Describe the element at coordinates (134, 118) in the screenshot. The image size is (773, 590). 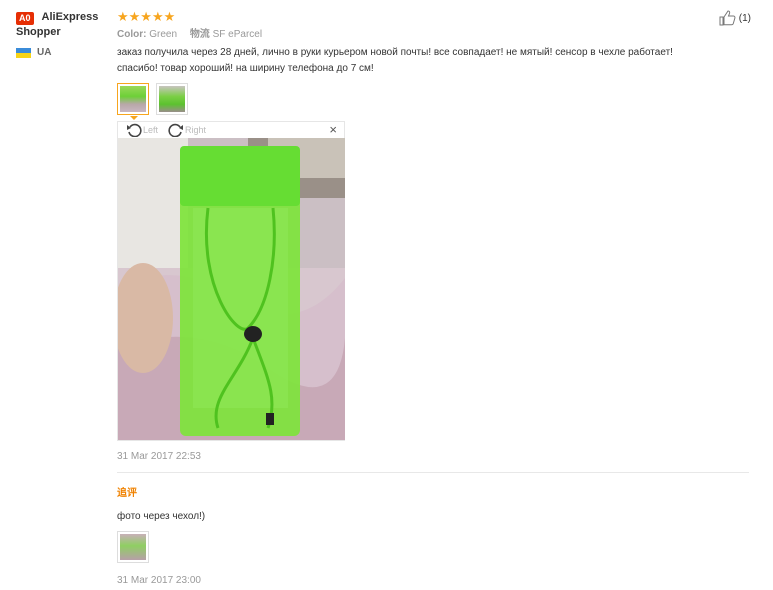
I see `active-caret-icon` at that location.